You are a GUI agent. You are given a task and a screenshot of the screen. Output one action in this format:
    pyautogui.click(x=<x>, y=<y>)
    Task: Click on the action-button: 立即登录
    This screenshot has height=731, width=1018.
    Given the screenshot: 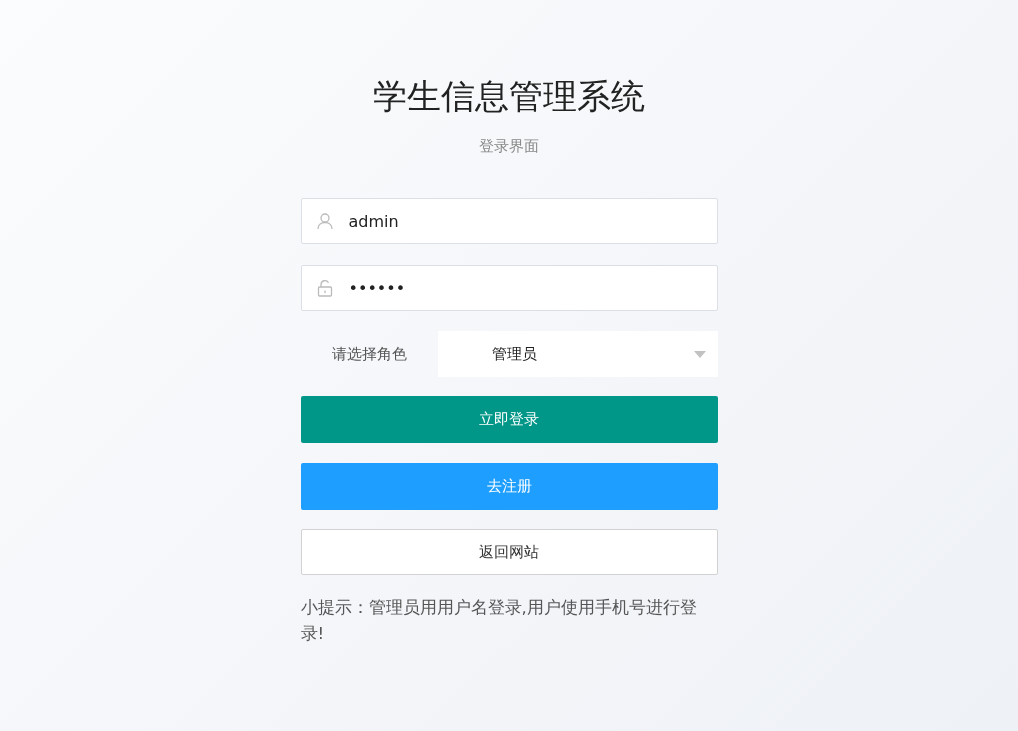 What is the action you would take?
    pyautogui.click(x=509, y=419)
    